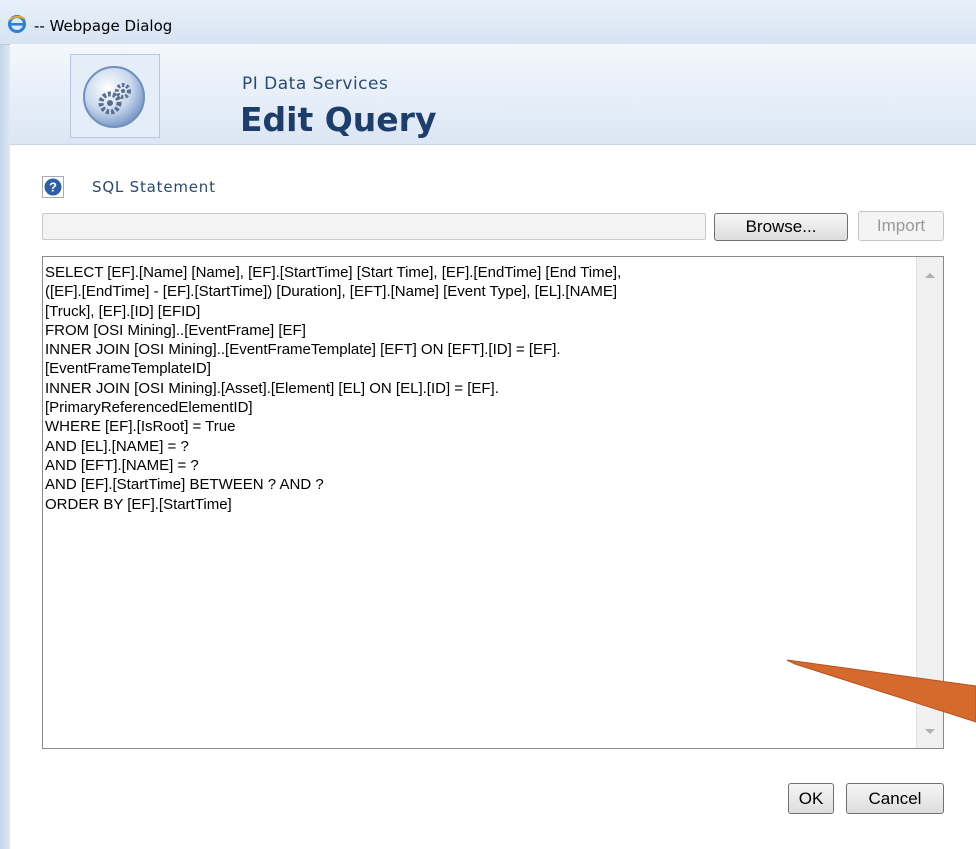 This screenshot has width=976, height=849. Describe the element at coordinates (488, 22) in the screenshot. I see `title-bar: -- Webpage Dialog` at that location.